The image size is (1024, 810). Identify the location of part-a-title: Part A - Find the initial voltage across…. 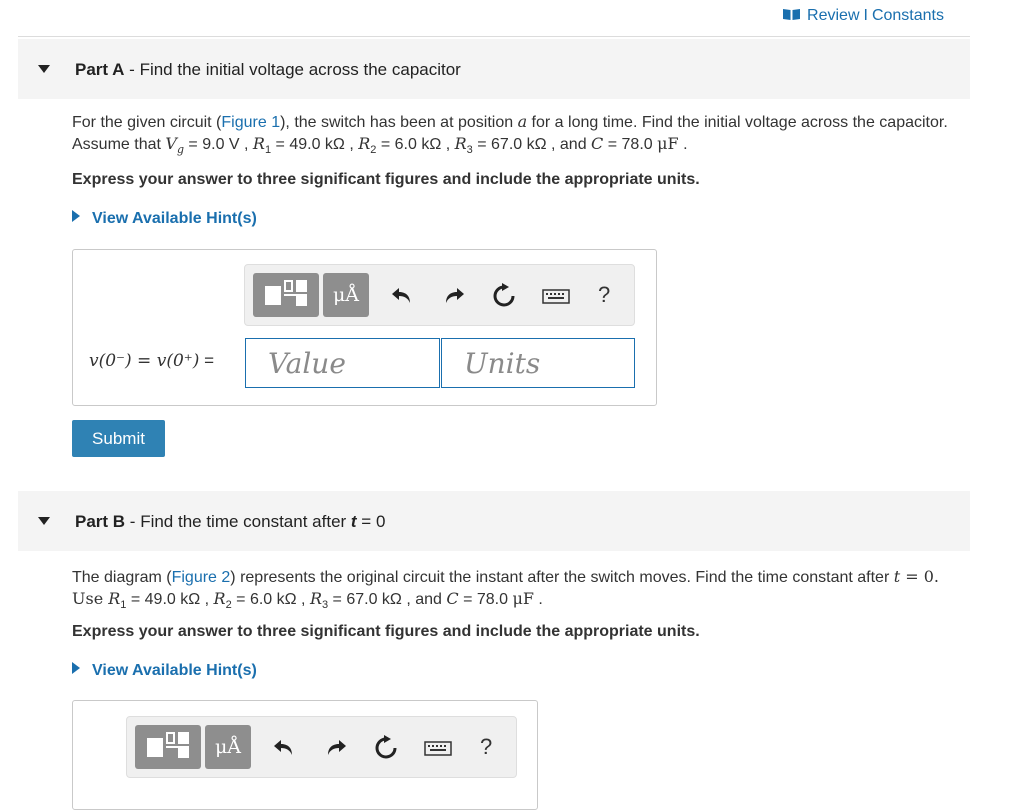
(268, 69).